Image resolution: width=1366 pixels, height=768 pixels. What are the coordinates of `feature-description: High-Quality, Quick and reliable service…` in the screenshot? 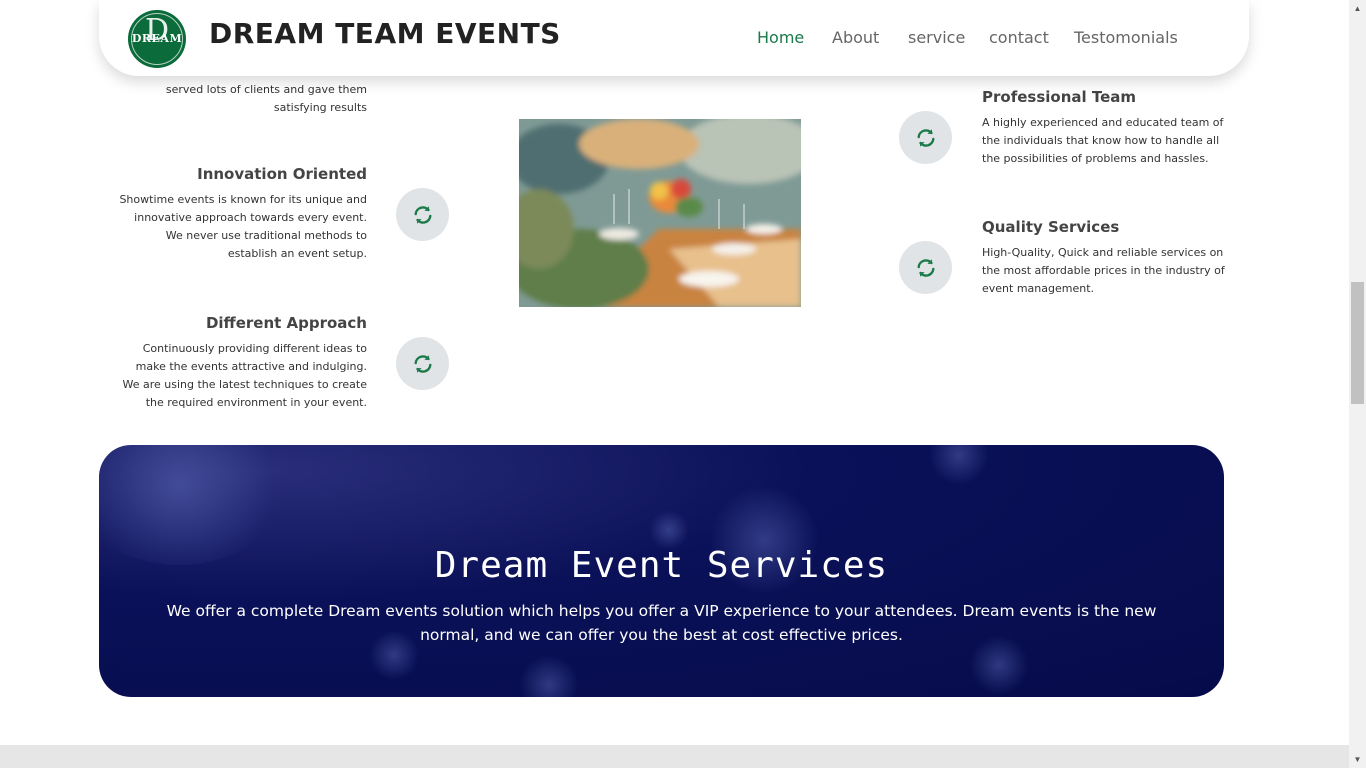 It's located at (1103, 270).